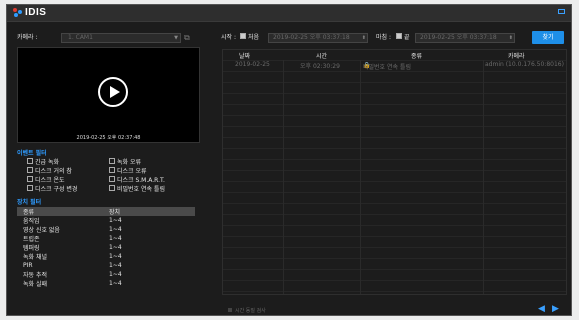 The height and width of the screenshot is (320, 579). Describe the element at coordinates (128, 170) in the screenshot. I see `event-filter-item: 디스크 오류` at that location.